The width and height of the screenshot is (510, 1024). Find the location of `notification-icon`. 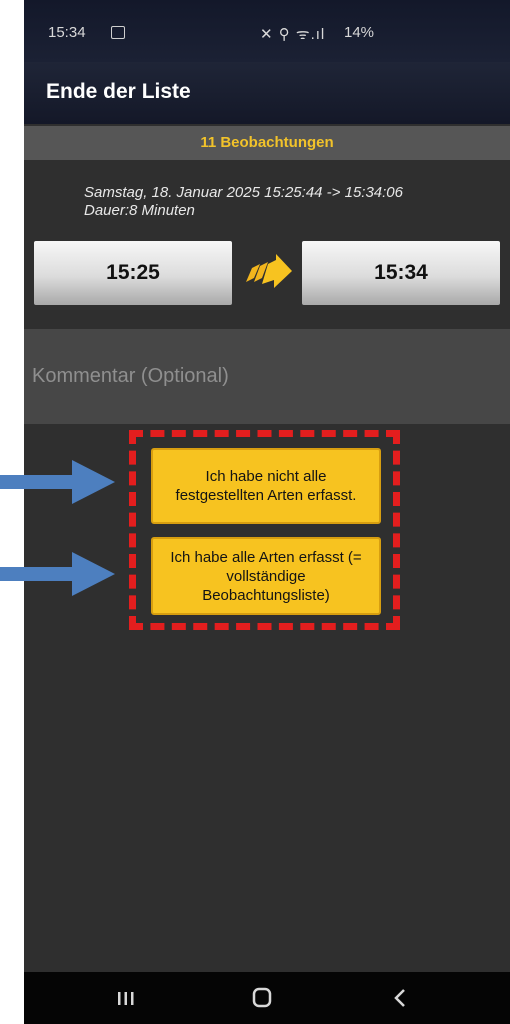

notification-icon is located at coordinates (118, 32).